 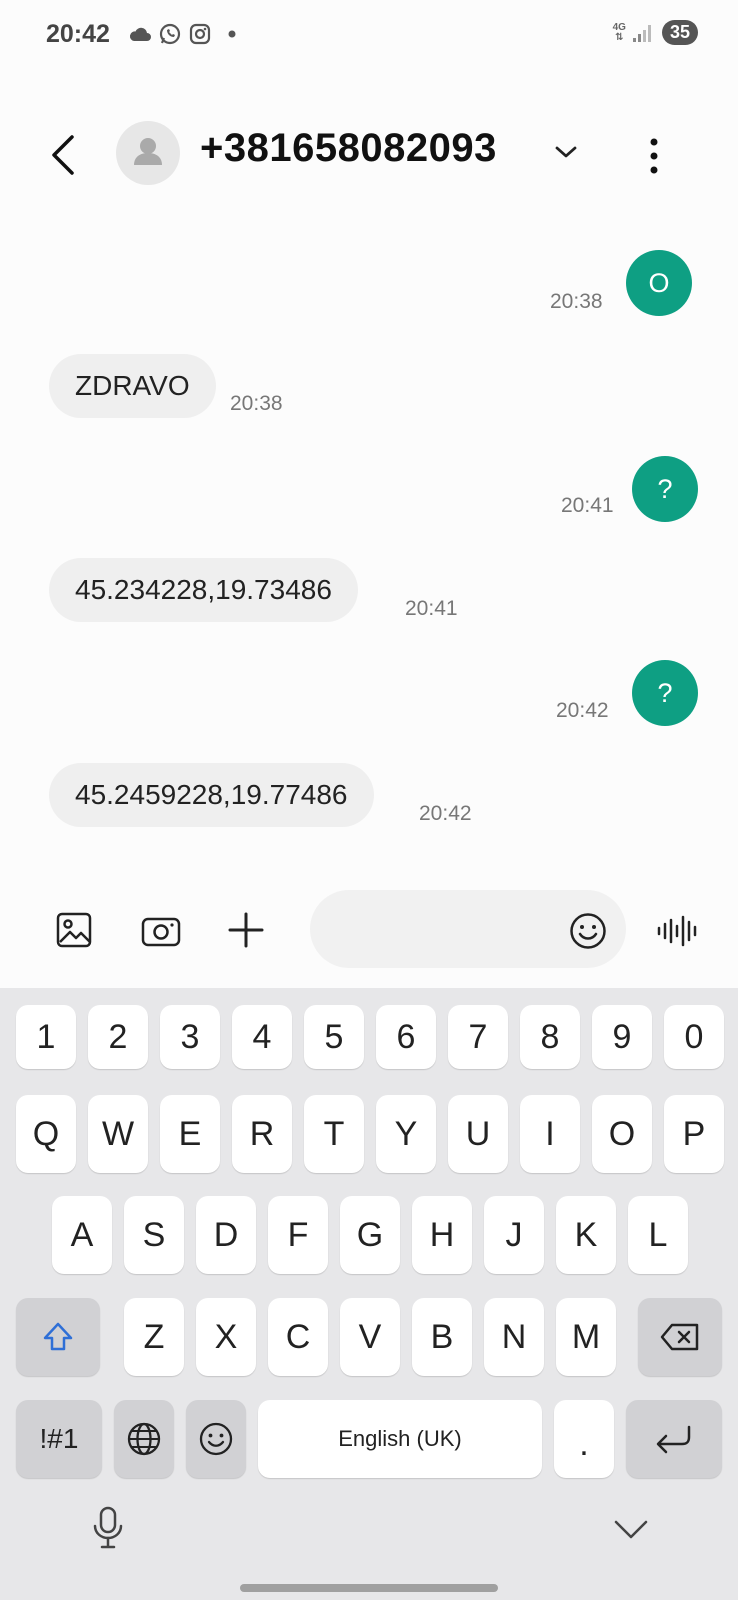 I want to click on key-e: E, so click(x=190, y=1134).